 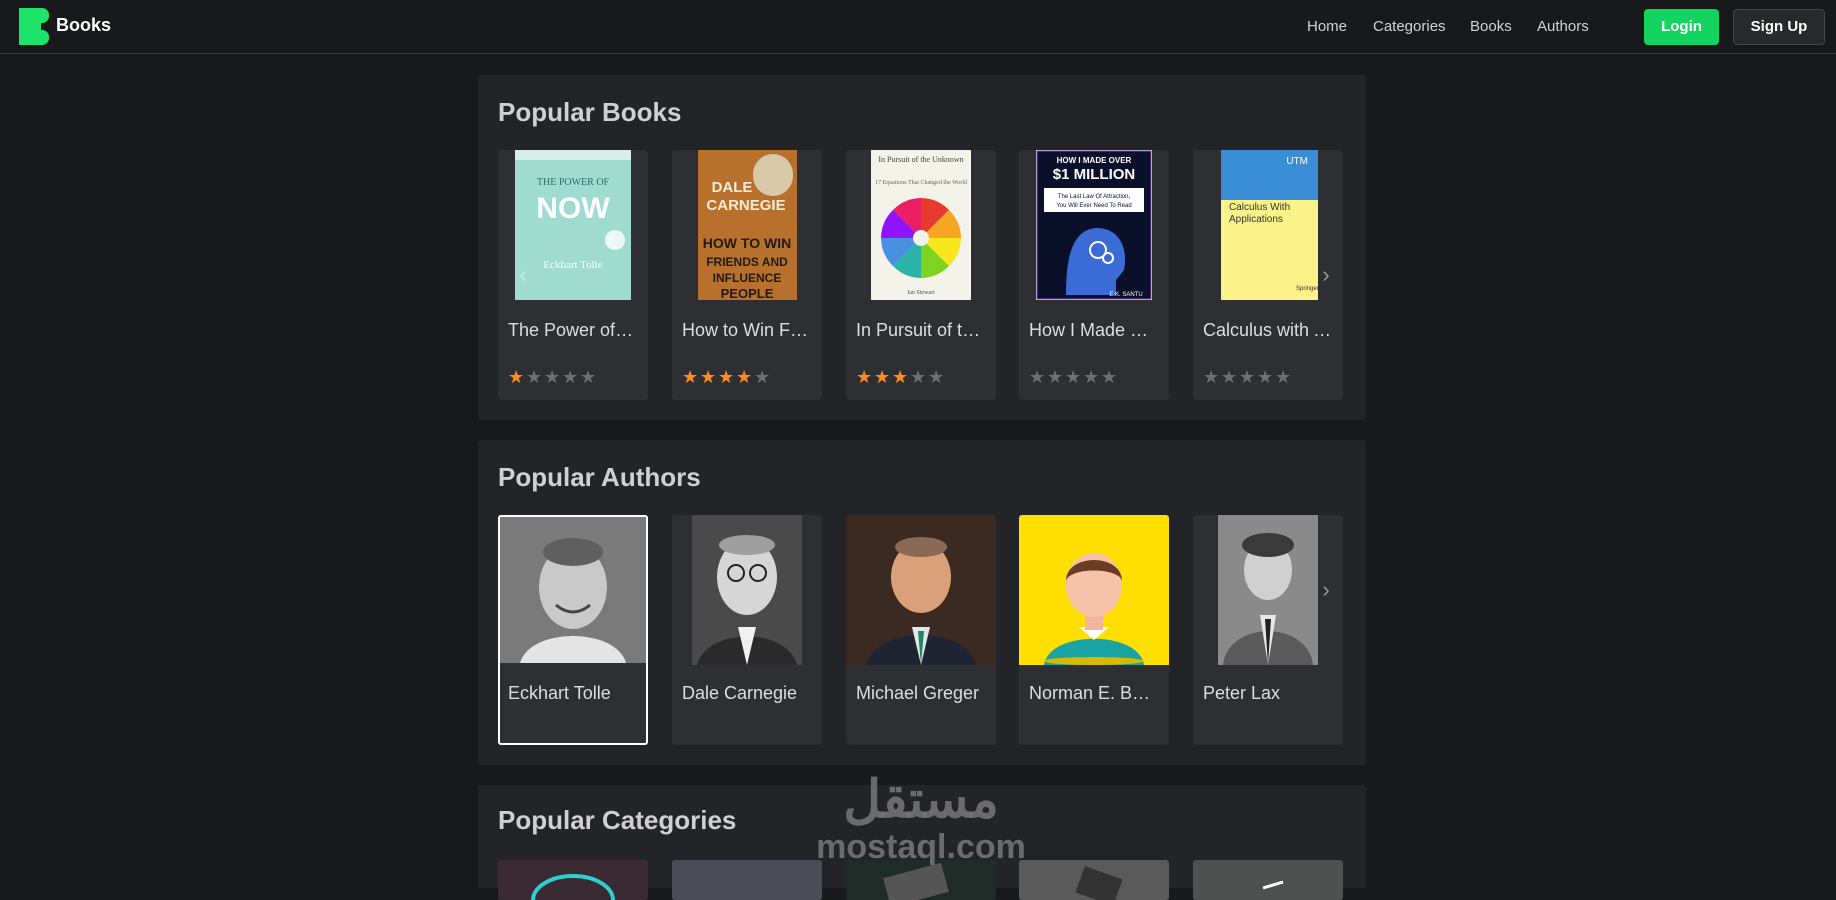 What do you see at coordinates (921, 330) in the screenshot?
I see `book-title: In Pursuit of the Unknown` at bounding box center [921, 330].